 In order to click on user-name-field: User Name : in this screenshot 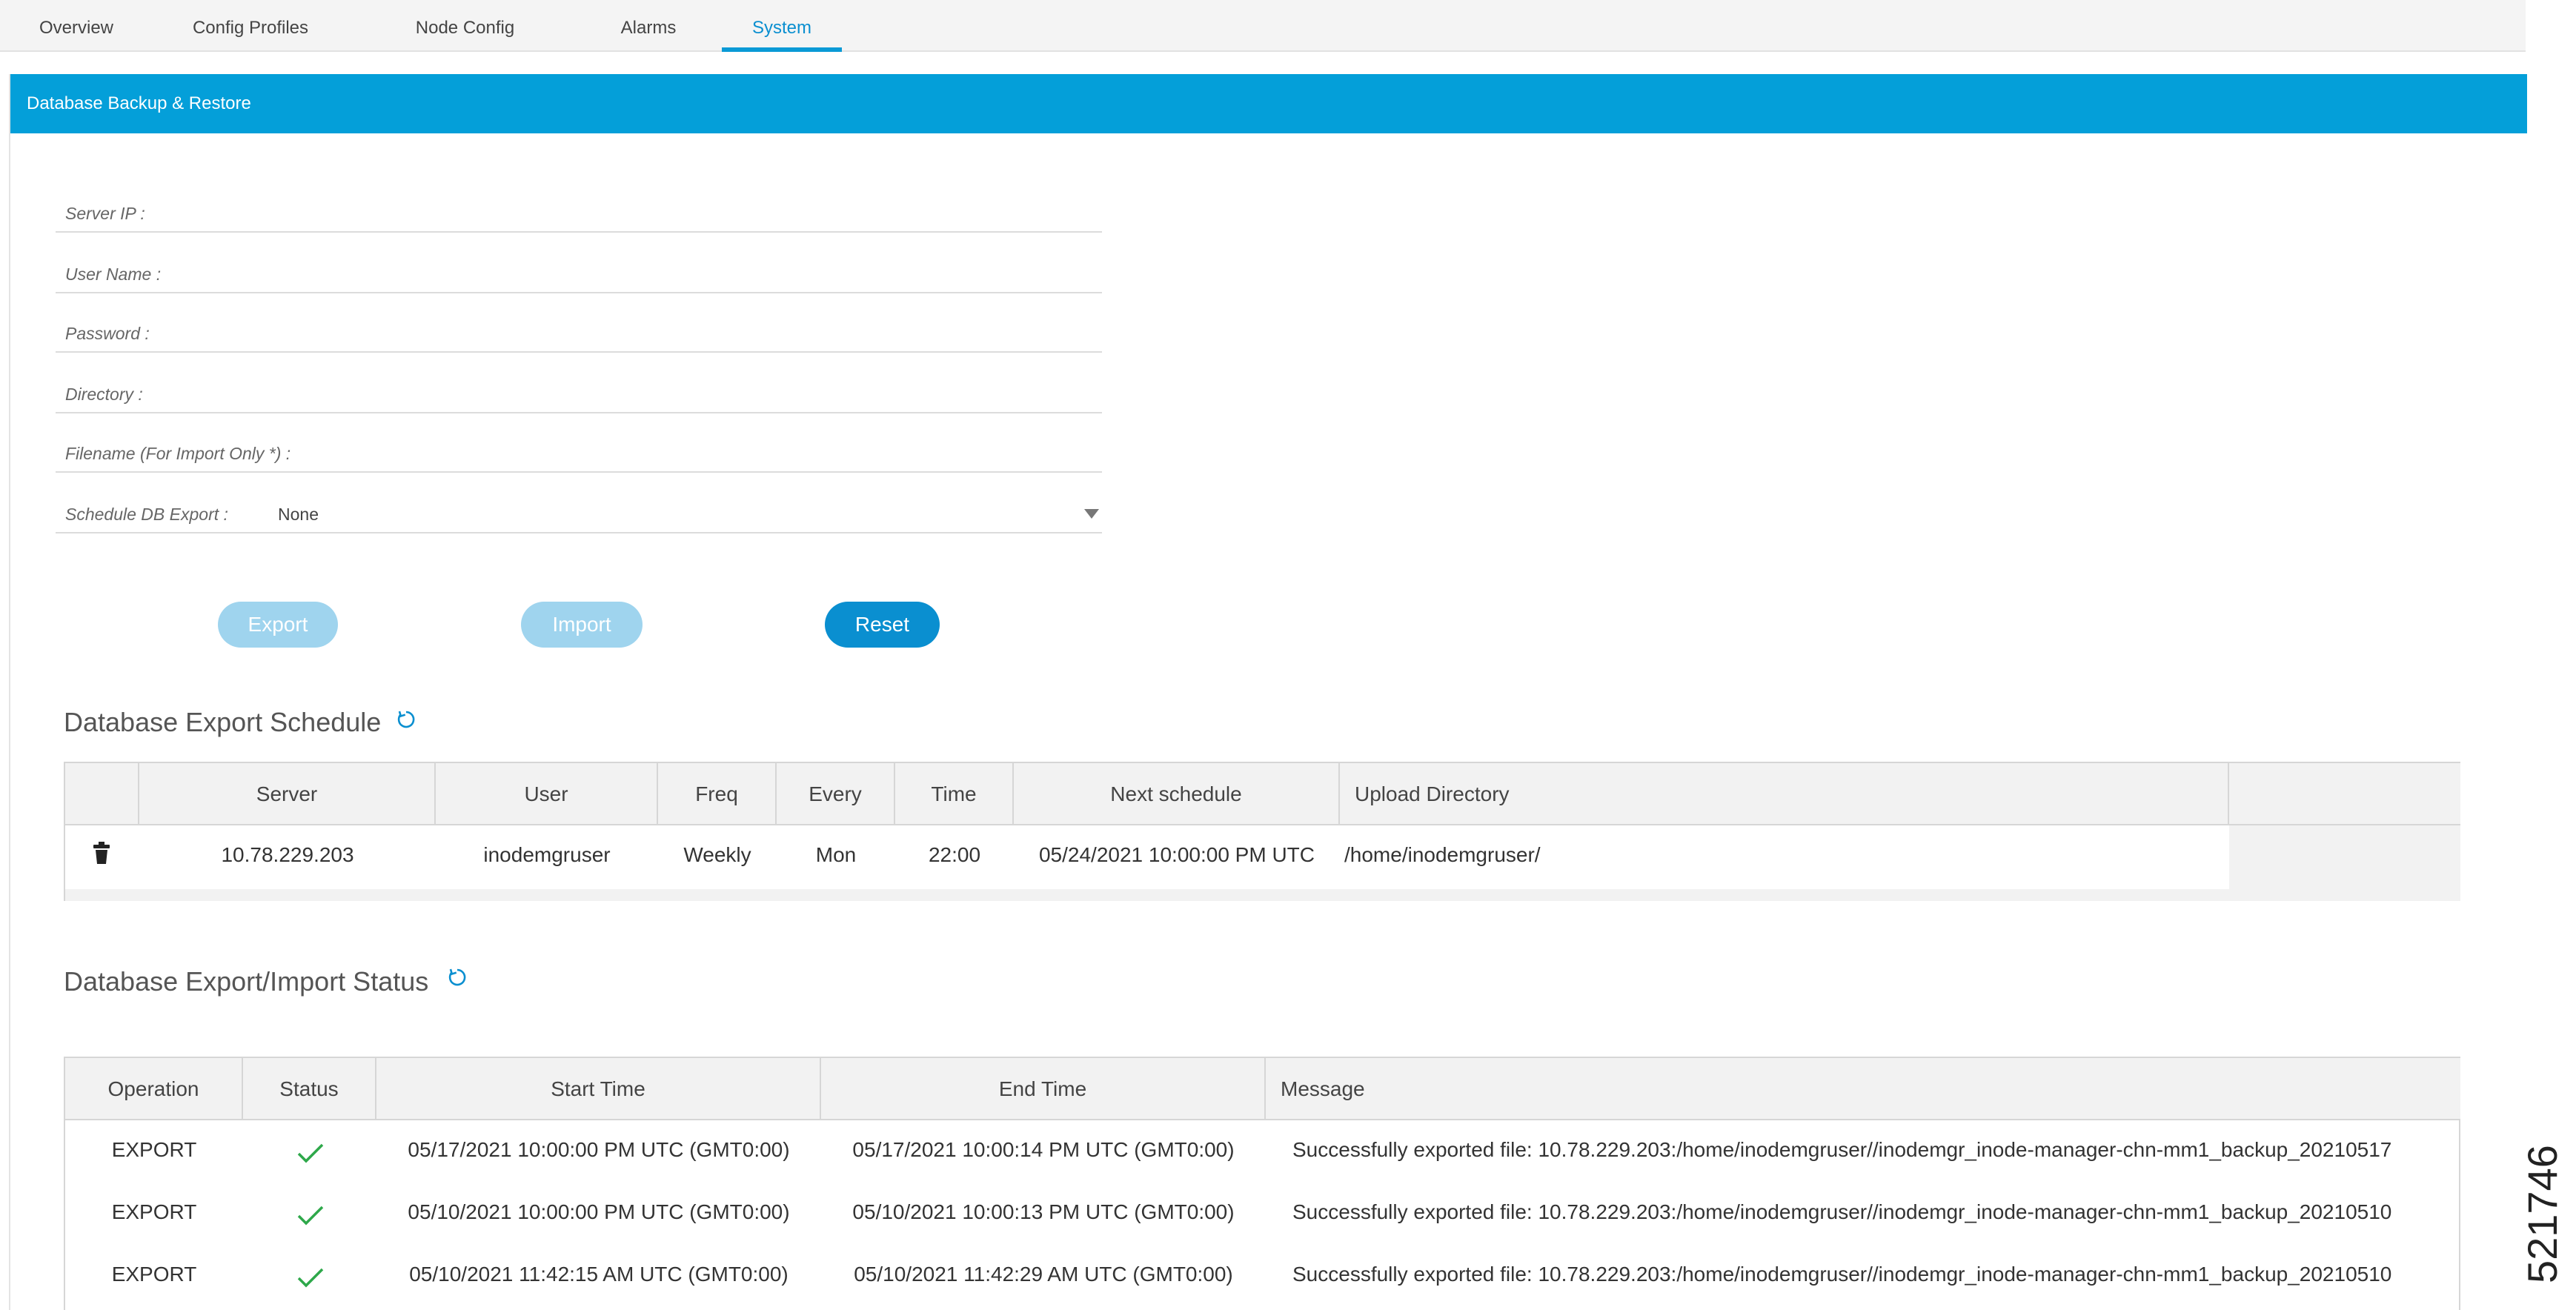, I will do `click(579, 273)`.